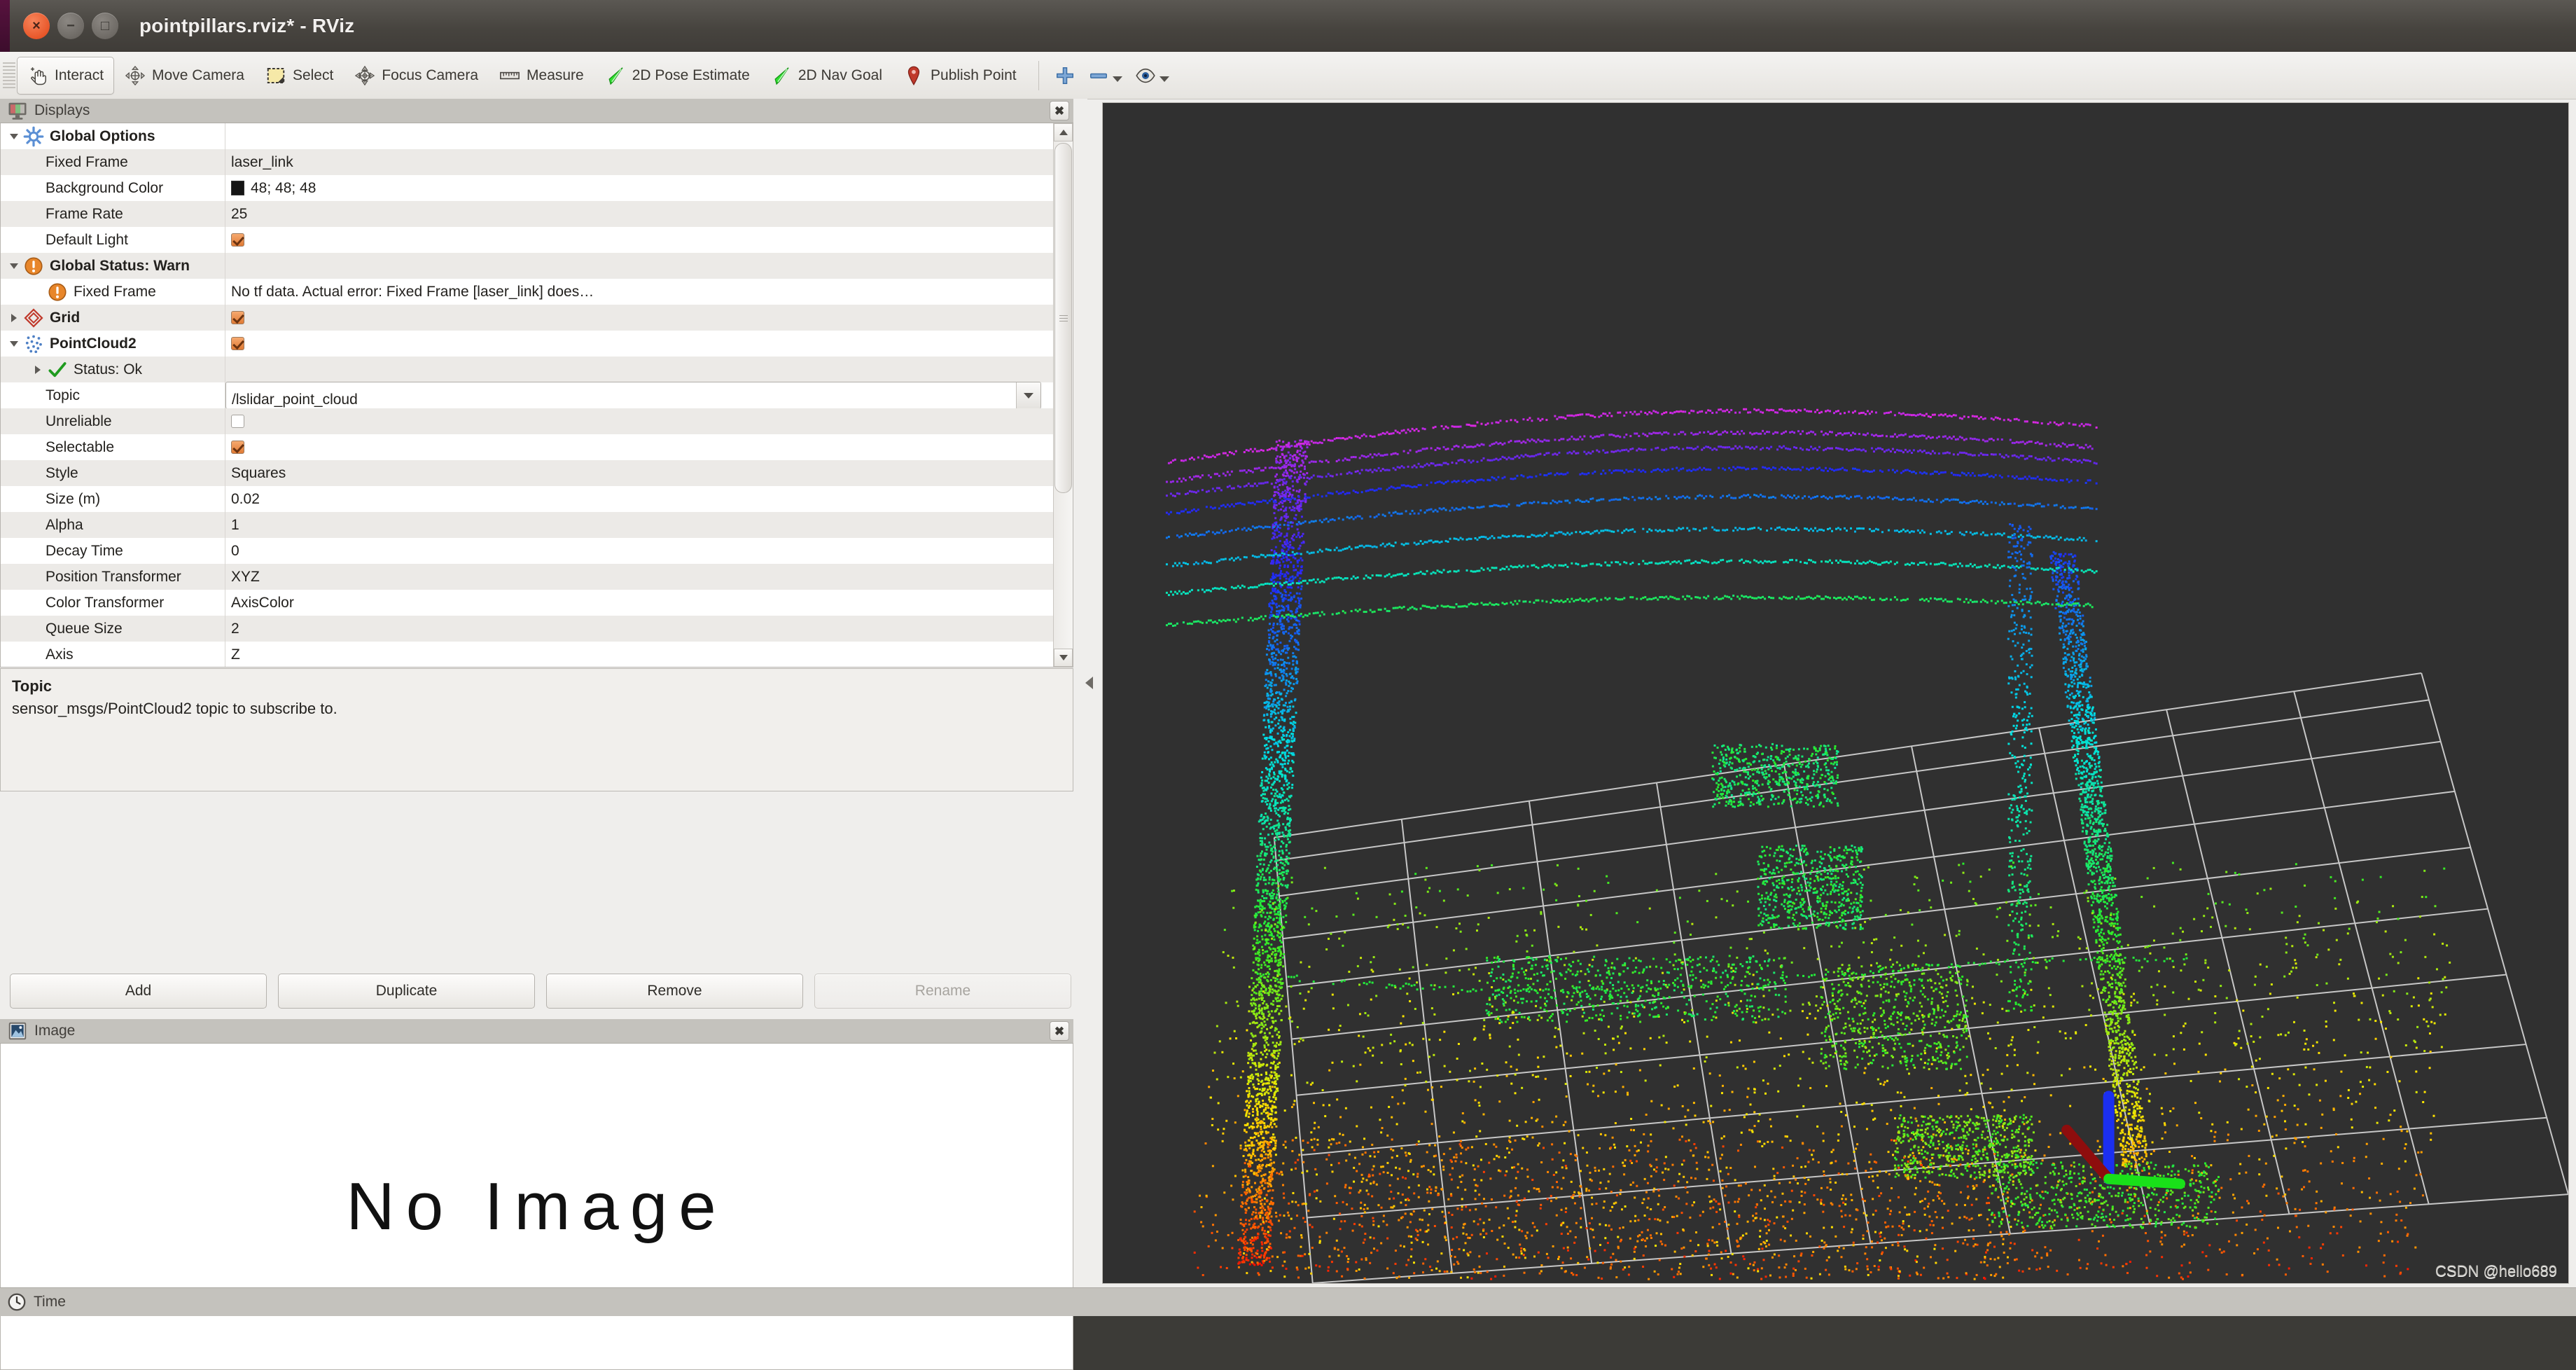  I want to click on scrollbar-thumb, so click(1063, 318).